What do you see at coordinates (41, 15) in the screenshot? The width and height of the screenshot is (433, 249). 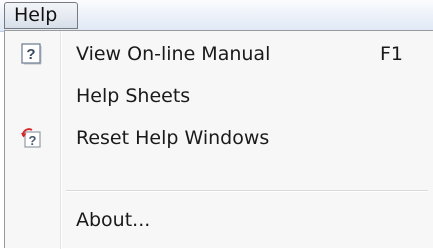 I see `help-menu-title: Help` at bounding box center [41, 15].